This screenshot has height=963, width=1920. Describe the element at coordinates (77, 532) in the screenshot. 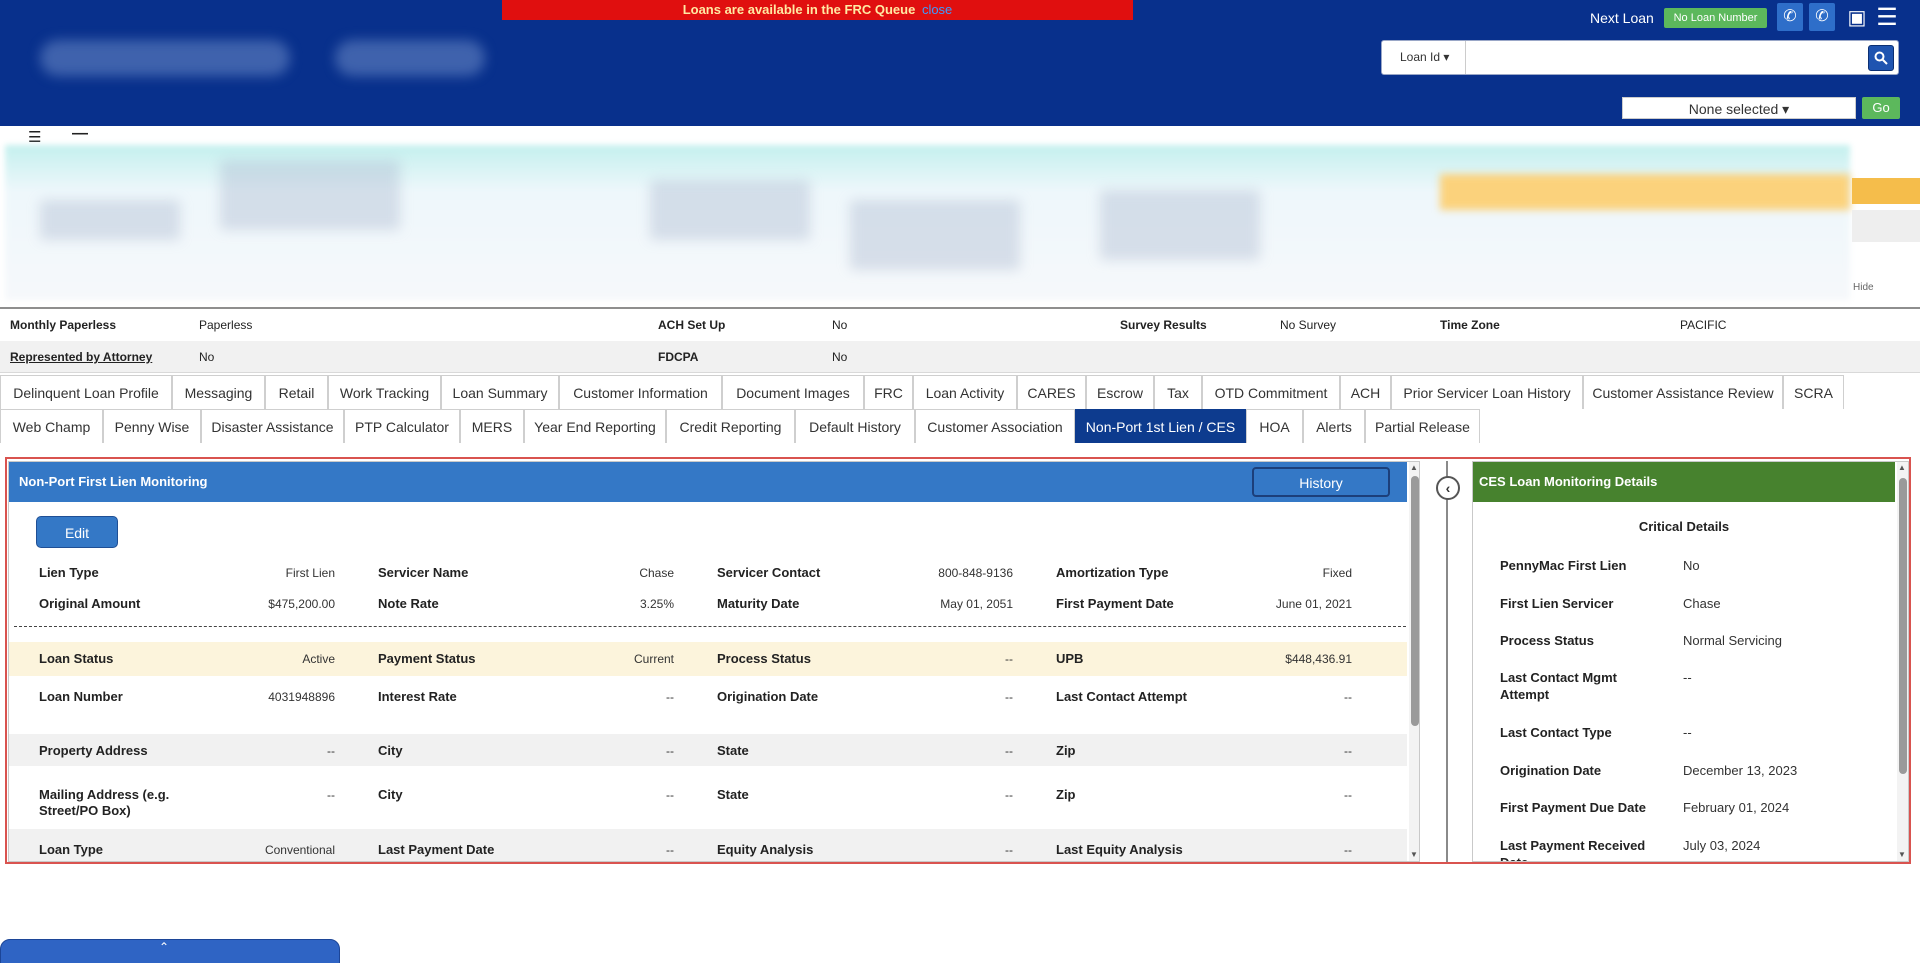

I see `edit-button: Edit` at that location.